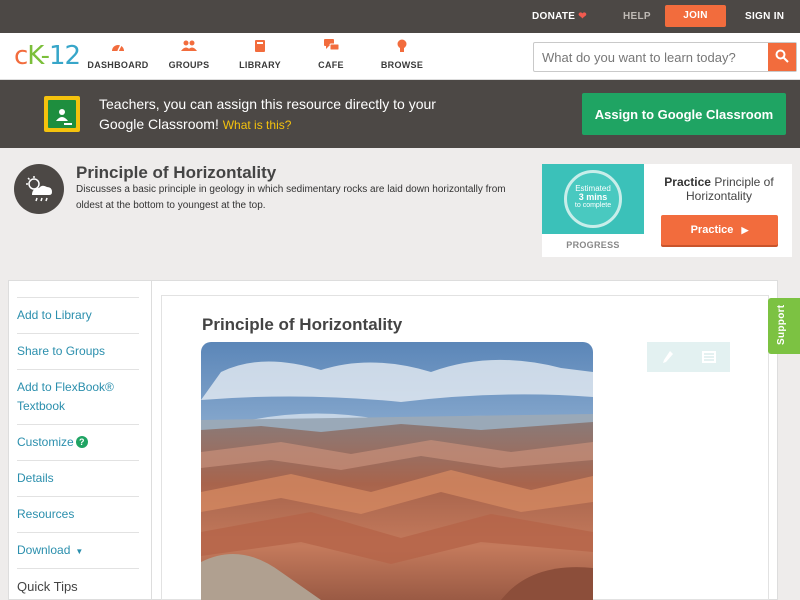  I want to click on people-icon, so click(189, 48).